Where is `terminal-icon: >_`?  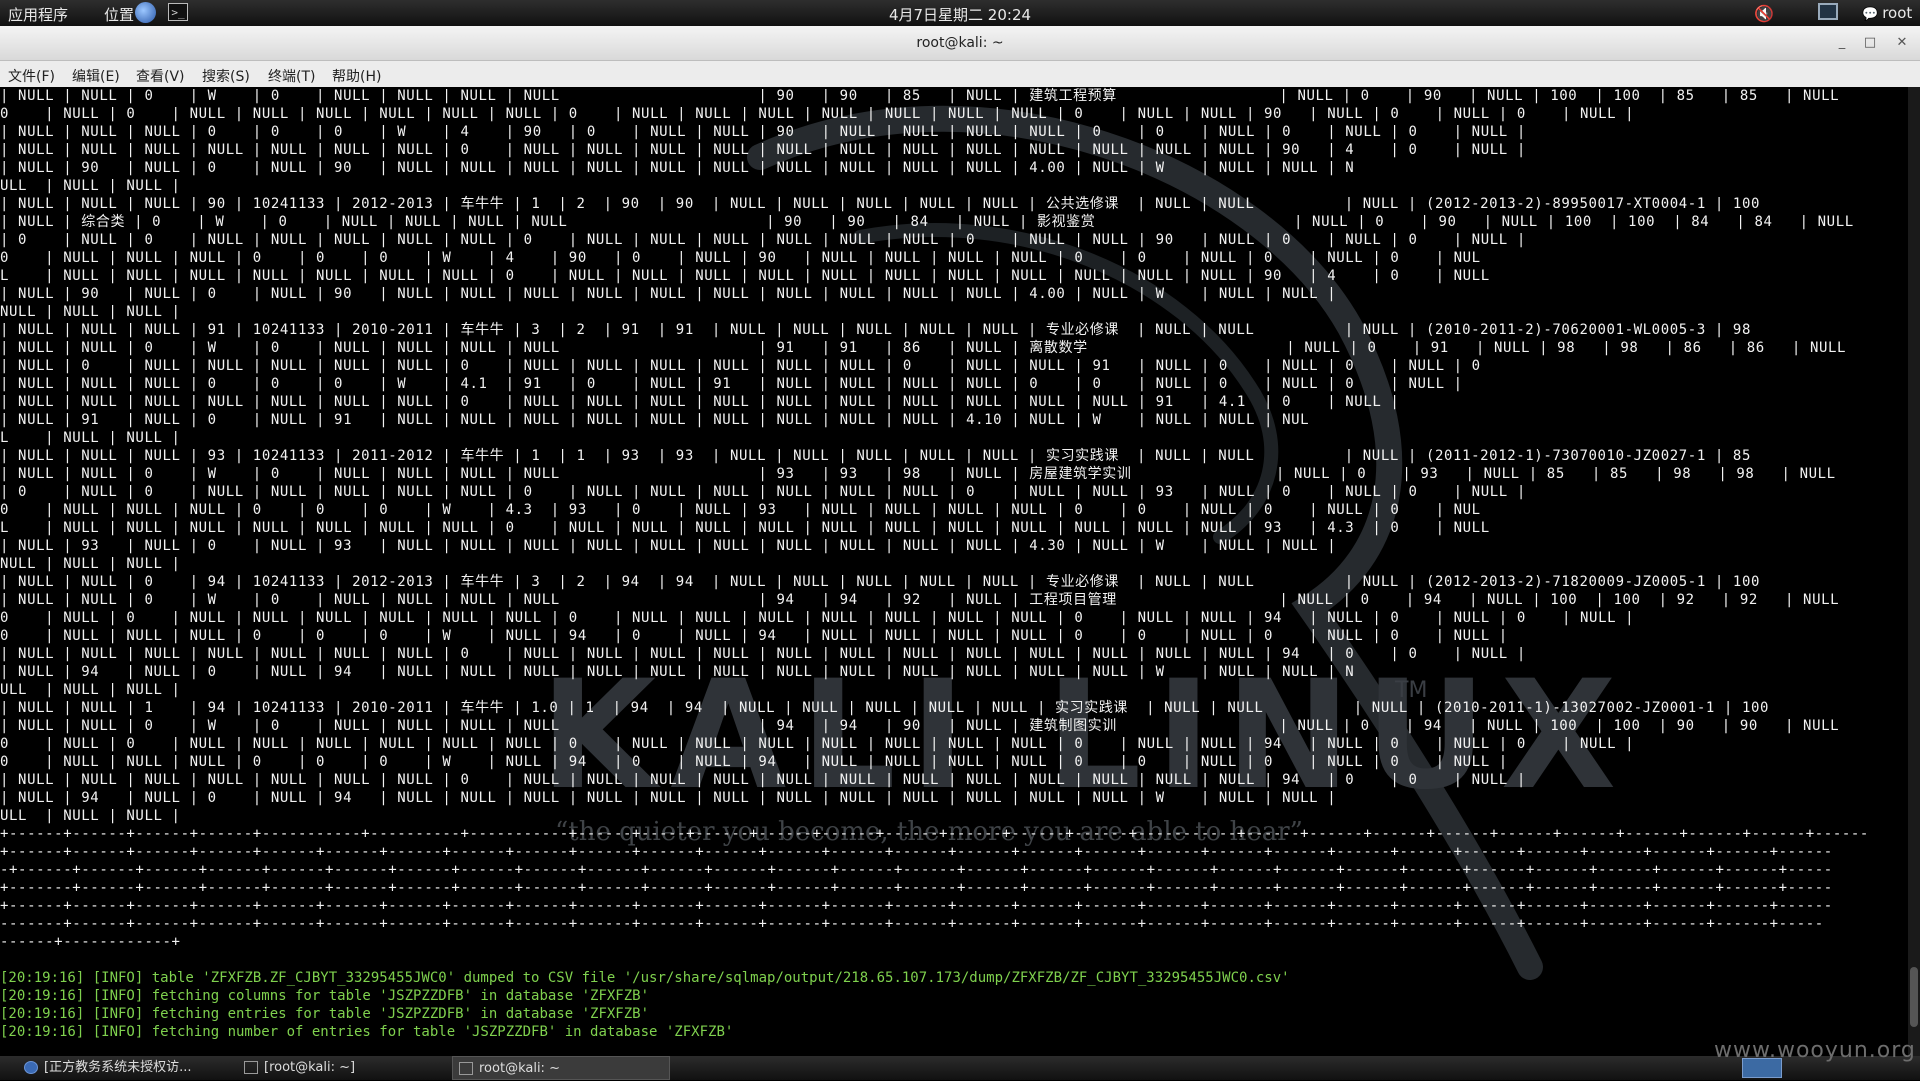
terminal-icon: >_ is located at coordinates (178, 12).